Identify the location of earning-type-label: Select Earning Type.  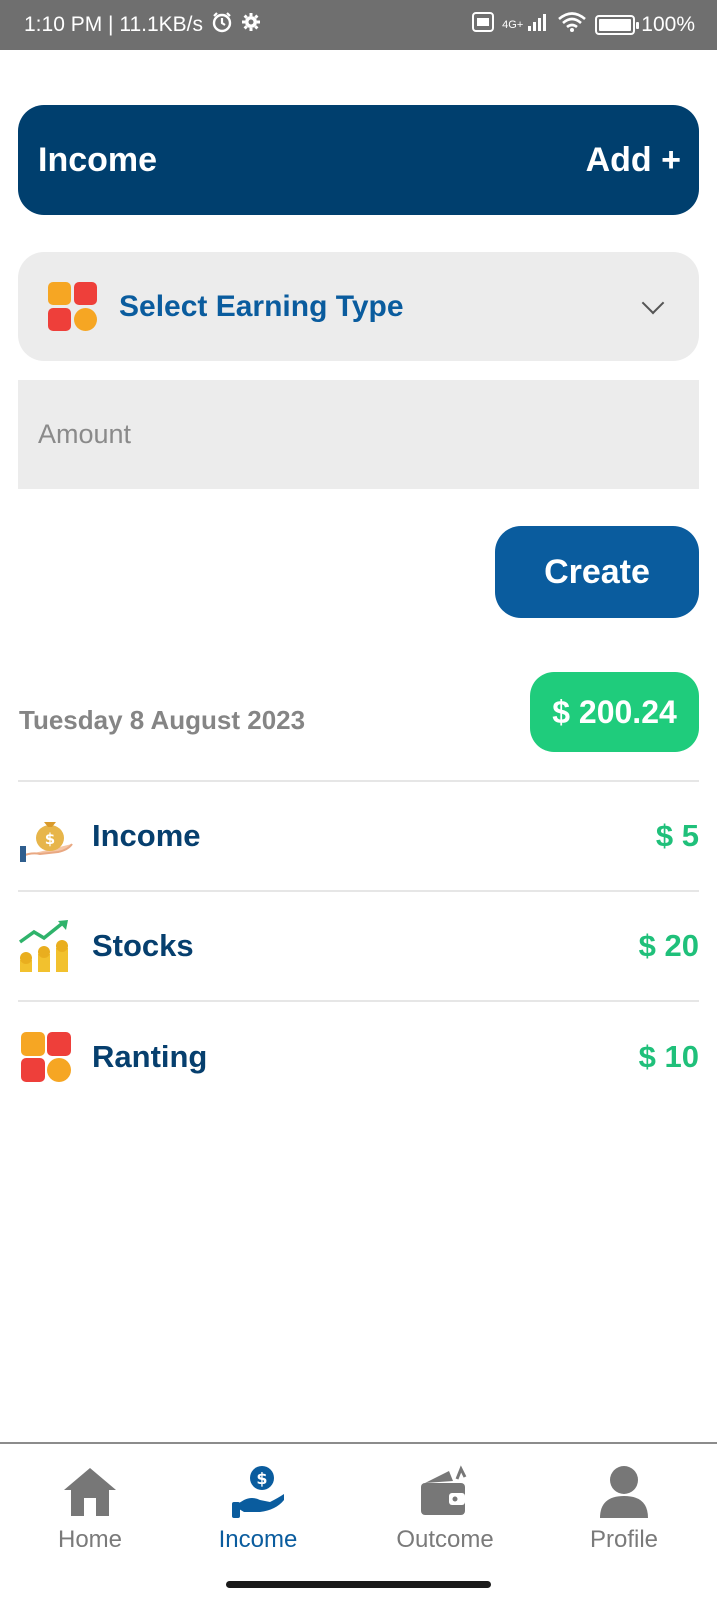
(261, 306).